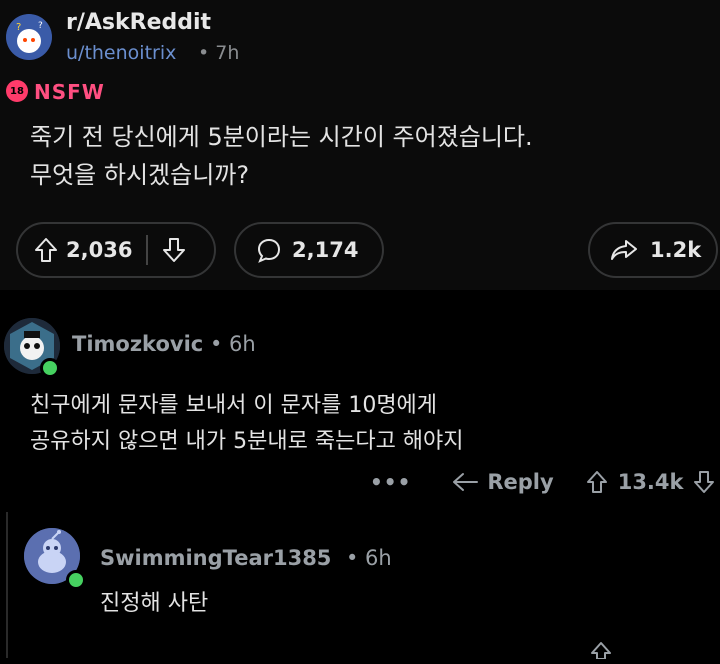 The height and width of the screenshot is (664, 720). Describe the element at coordinates (154, 603) in the screenshot. I see `comment-body: 진정해 사탄` at that location.